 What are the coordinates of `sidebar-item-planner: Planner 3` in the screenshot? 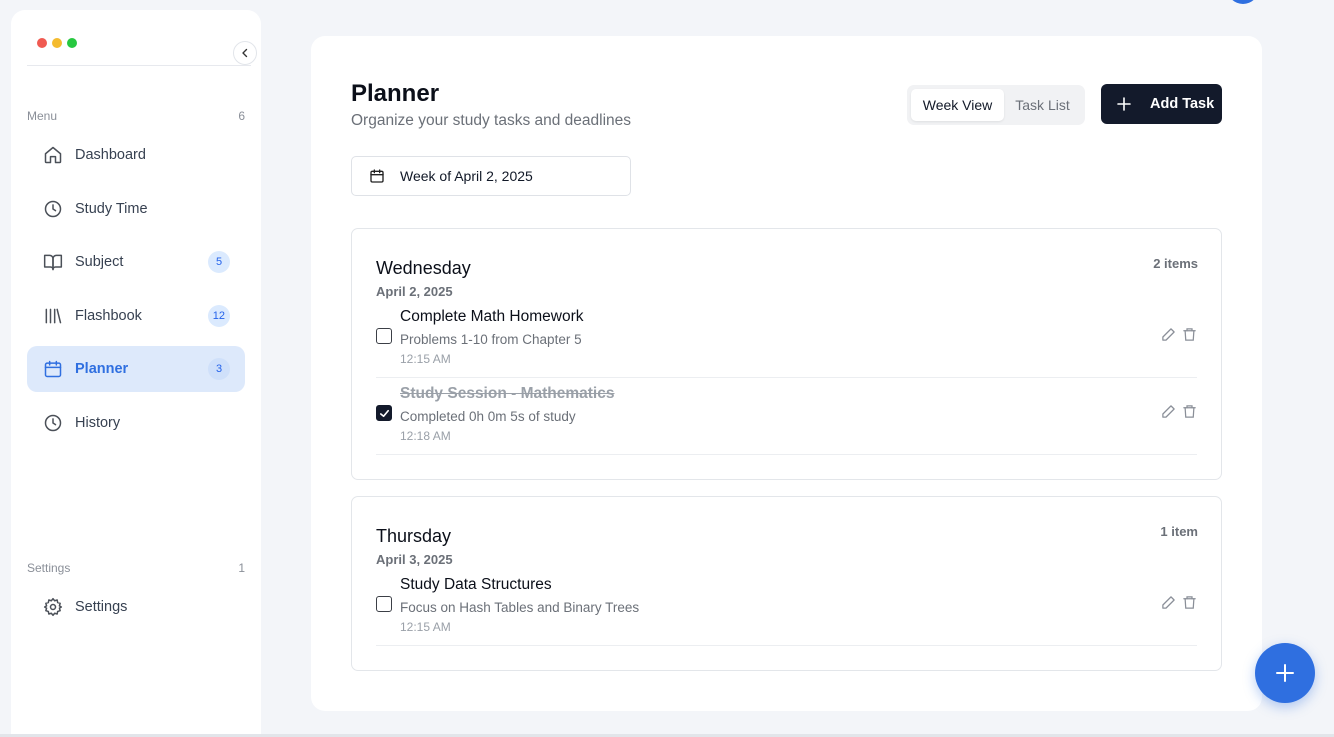 It's located at (136, 369).